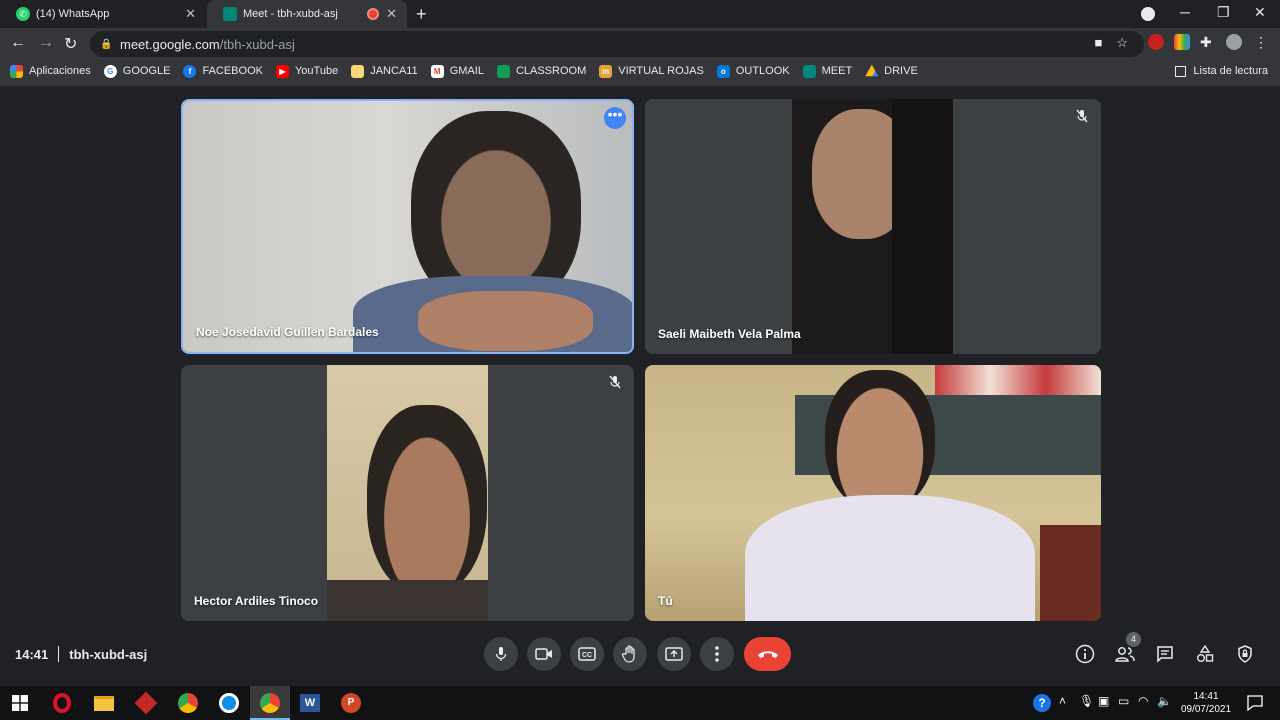 This screenshot has width=1280, height=720. I want to click on kebab-menu-icon, so click(717, 654).